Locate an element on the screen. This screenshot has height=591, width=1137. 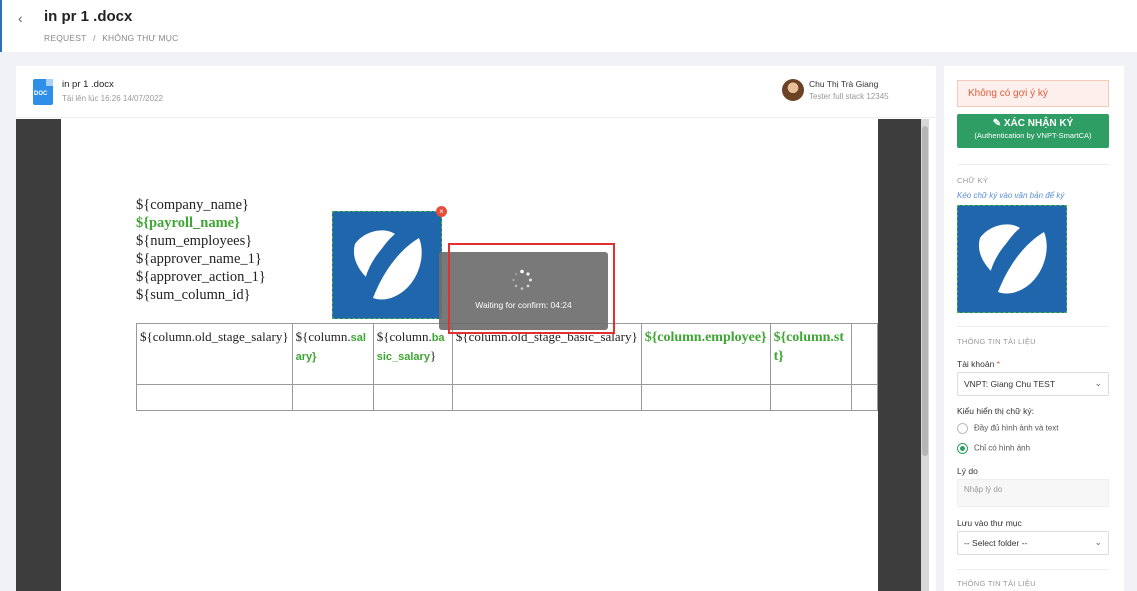
breadcrumb-item-request: REQUEST is located at coordinates (65, 38).